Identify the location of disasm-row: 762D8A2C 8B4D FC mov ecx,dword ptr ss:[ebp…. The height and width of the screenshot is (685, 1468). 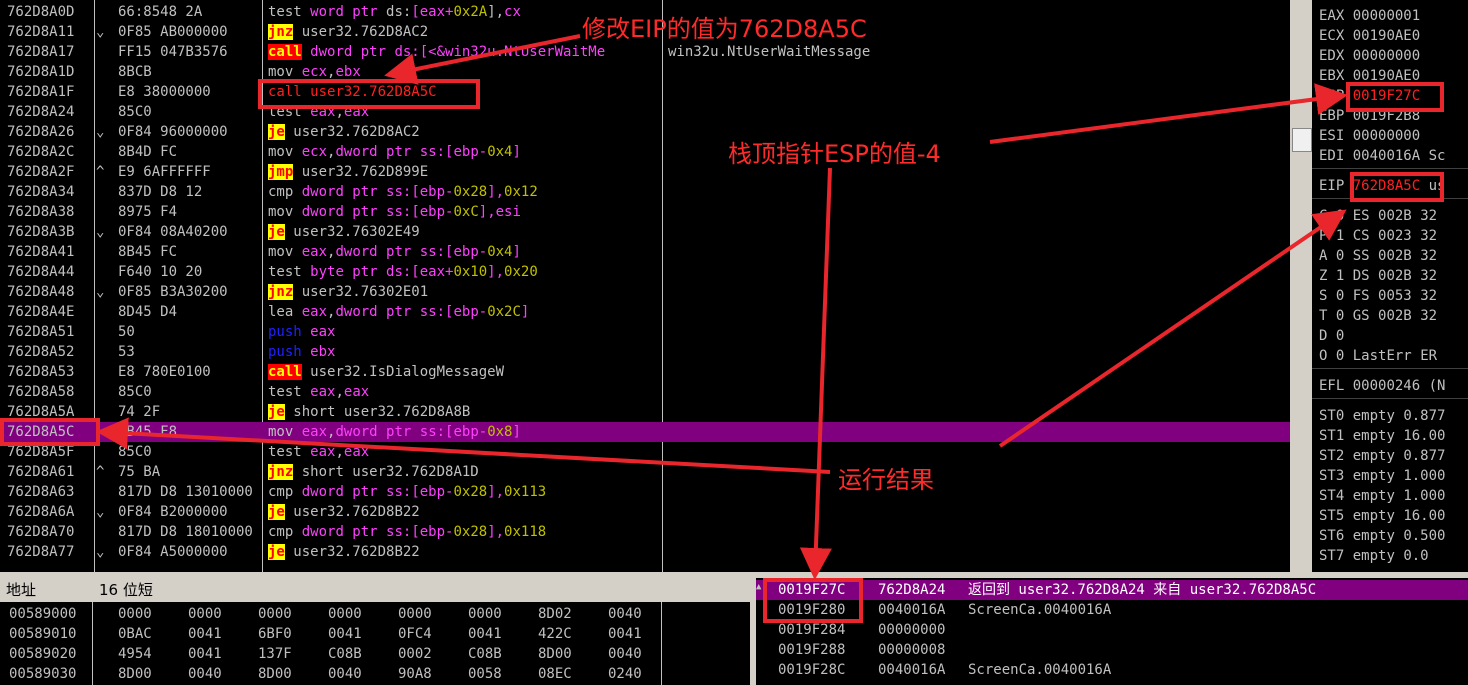
(645, 152).